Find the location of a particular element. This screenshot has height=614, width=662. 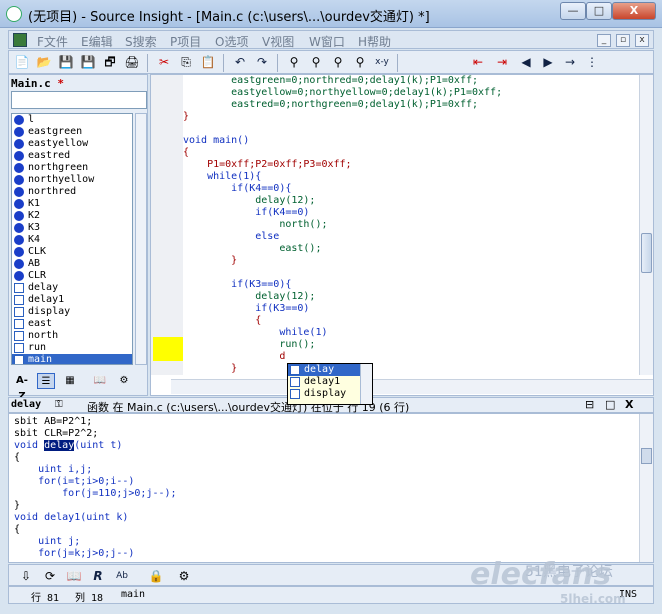

find-prev-icon: ⚲ is located at coordinates (316, 62).